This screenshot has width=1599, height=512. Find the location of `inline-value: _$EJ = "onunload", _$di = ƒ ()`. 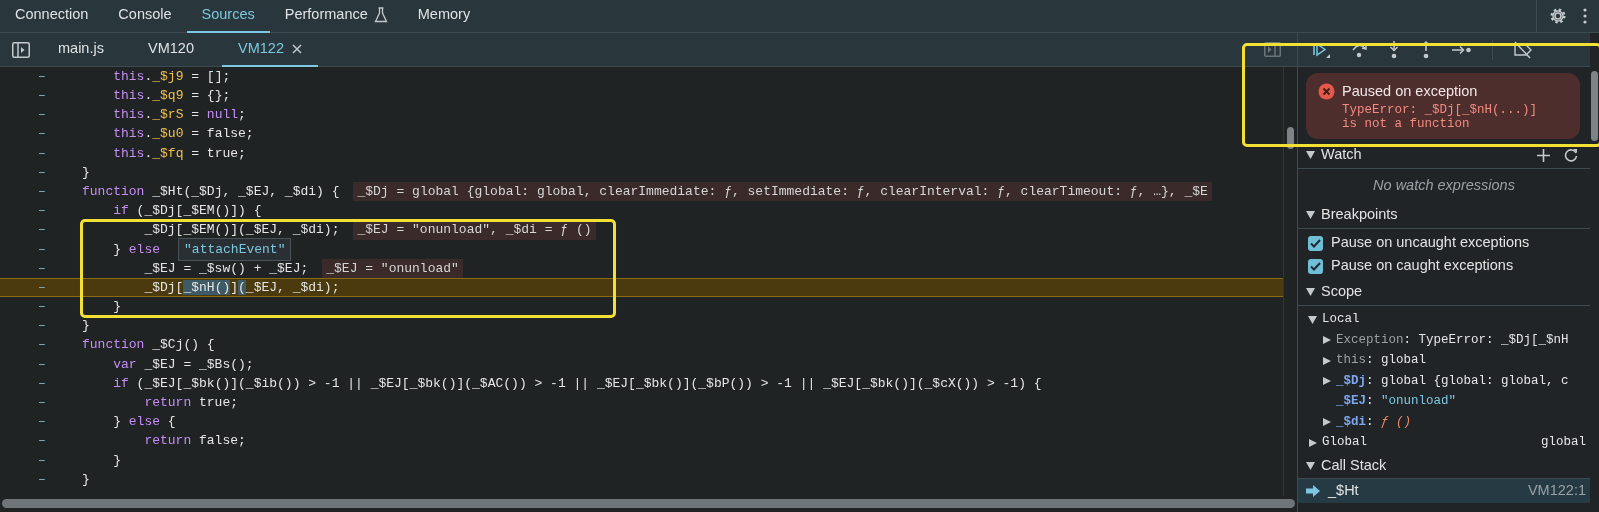

inline-value: _$EJ = "onunload", _$di = ƒ () is located at coordinates (474, 230).